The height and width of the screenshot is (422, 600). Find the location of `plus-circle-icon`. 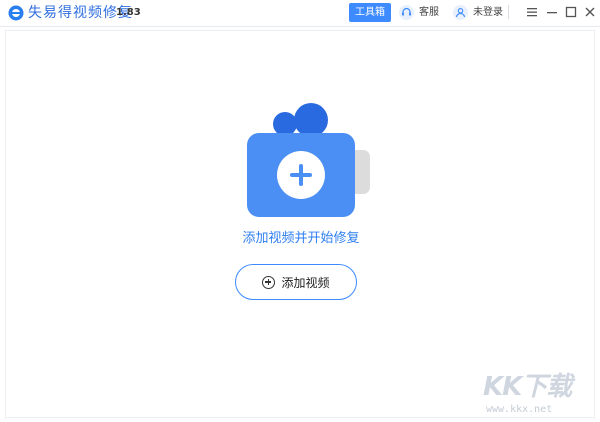

plus-circle-icon is located at coordinates (269, 282).